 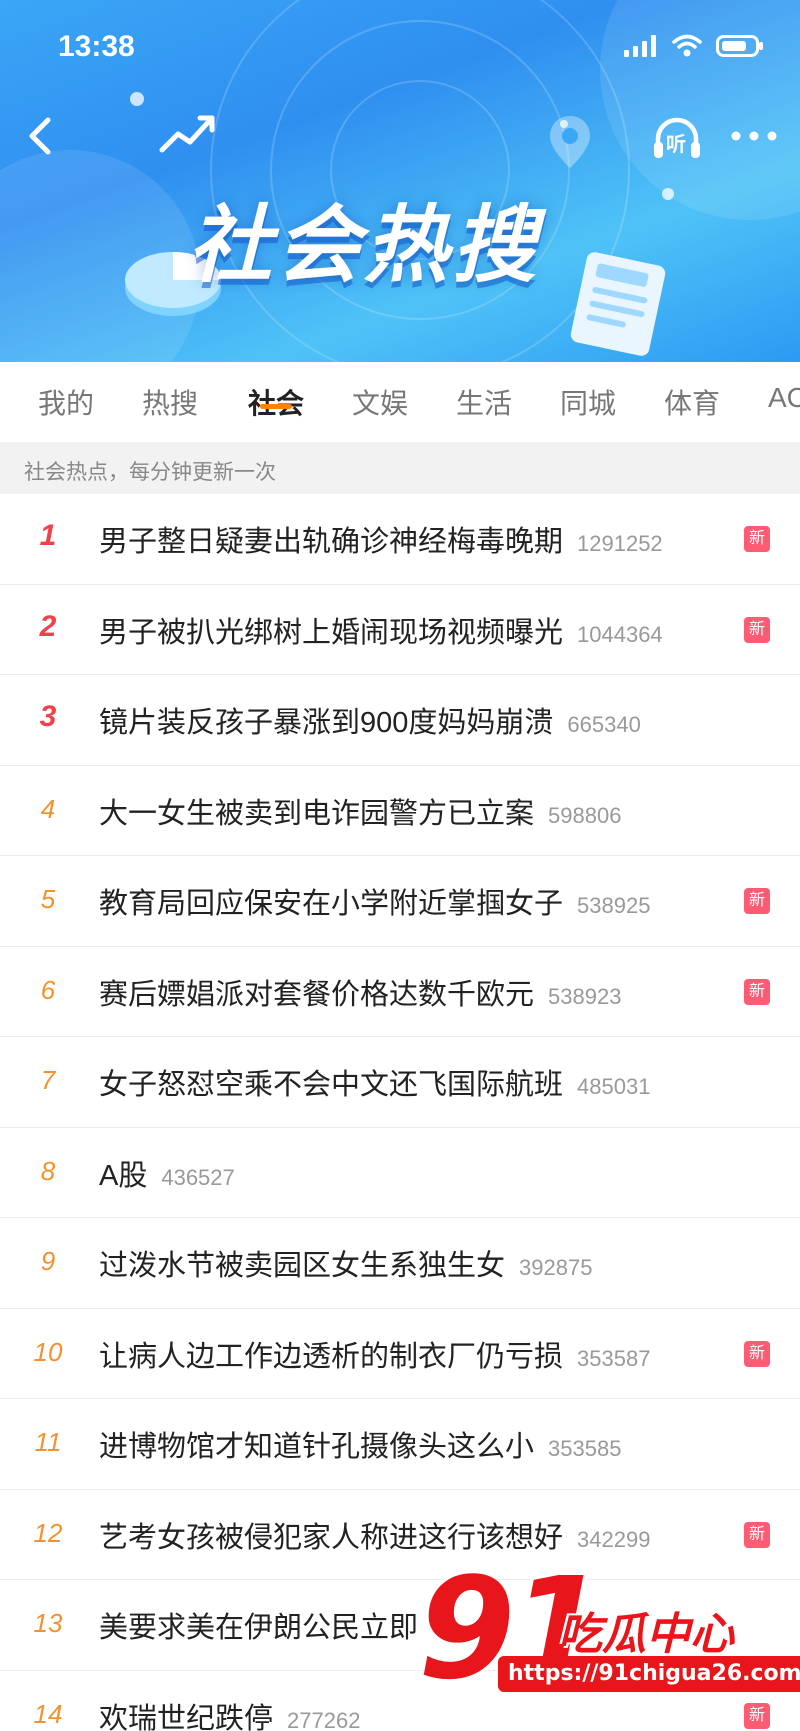 What do you see at coordinates (400, 48) in the screenshot?
I see `status-bar: 13:38` at bounding box center [400, 48].